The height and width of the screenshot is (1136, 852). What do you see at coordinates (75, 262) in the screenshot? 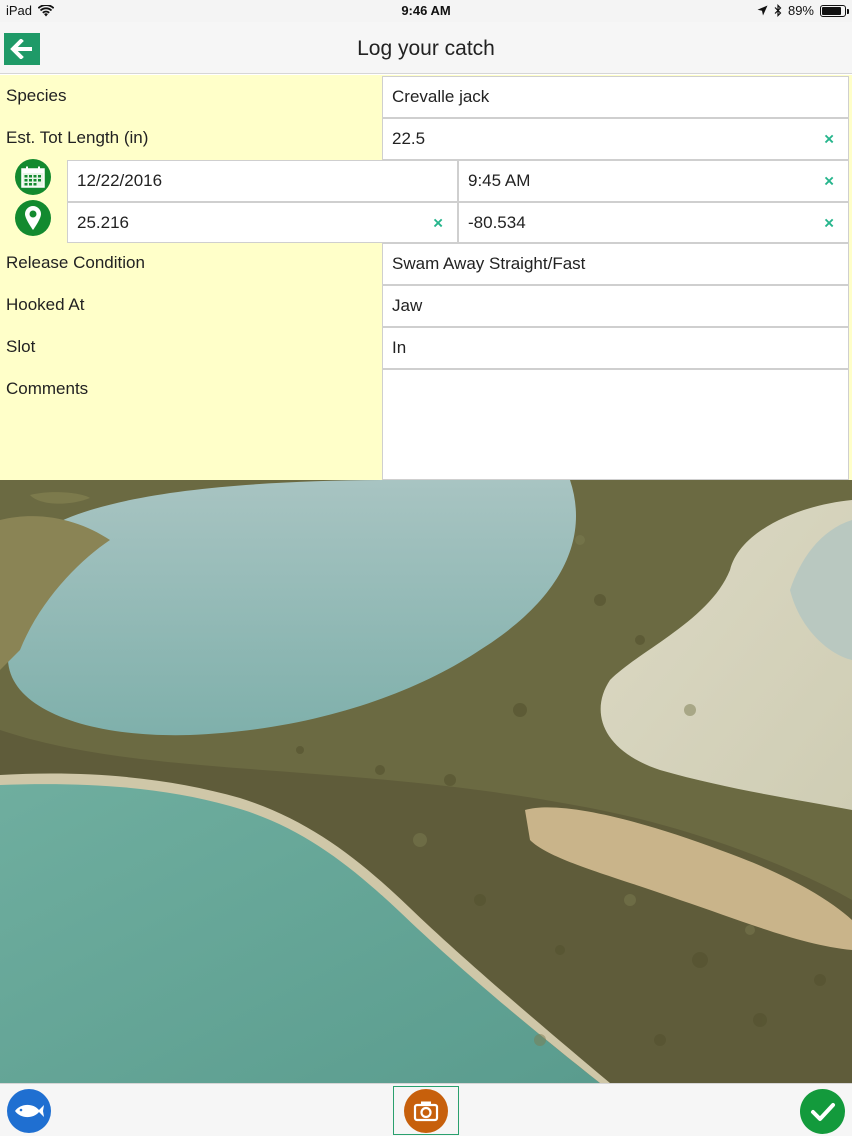
I see `release-label: Release Condition` at bounding box center [75, 262].